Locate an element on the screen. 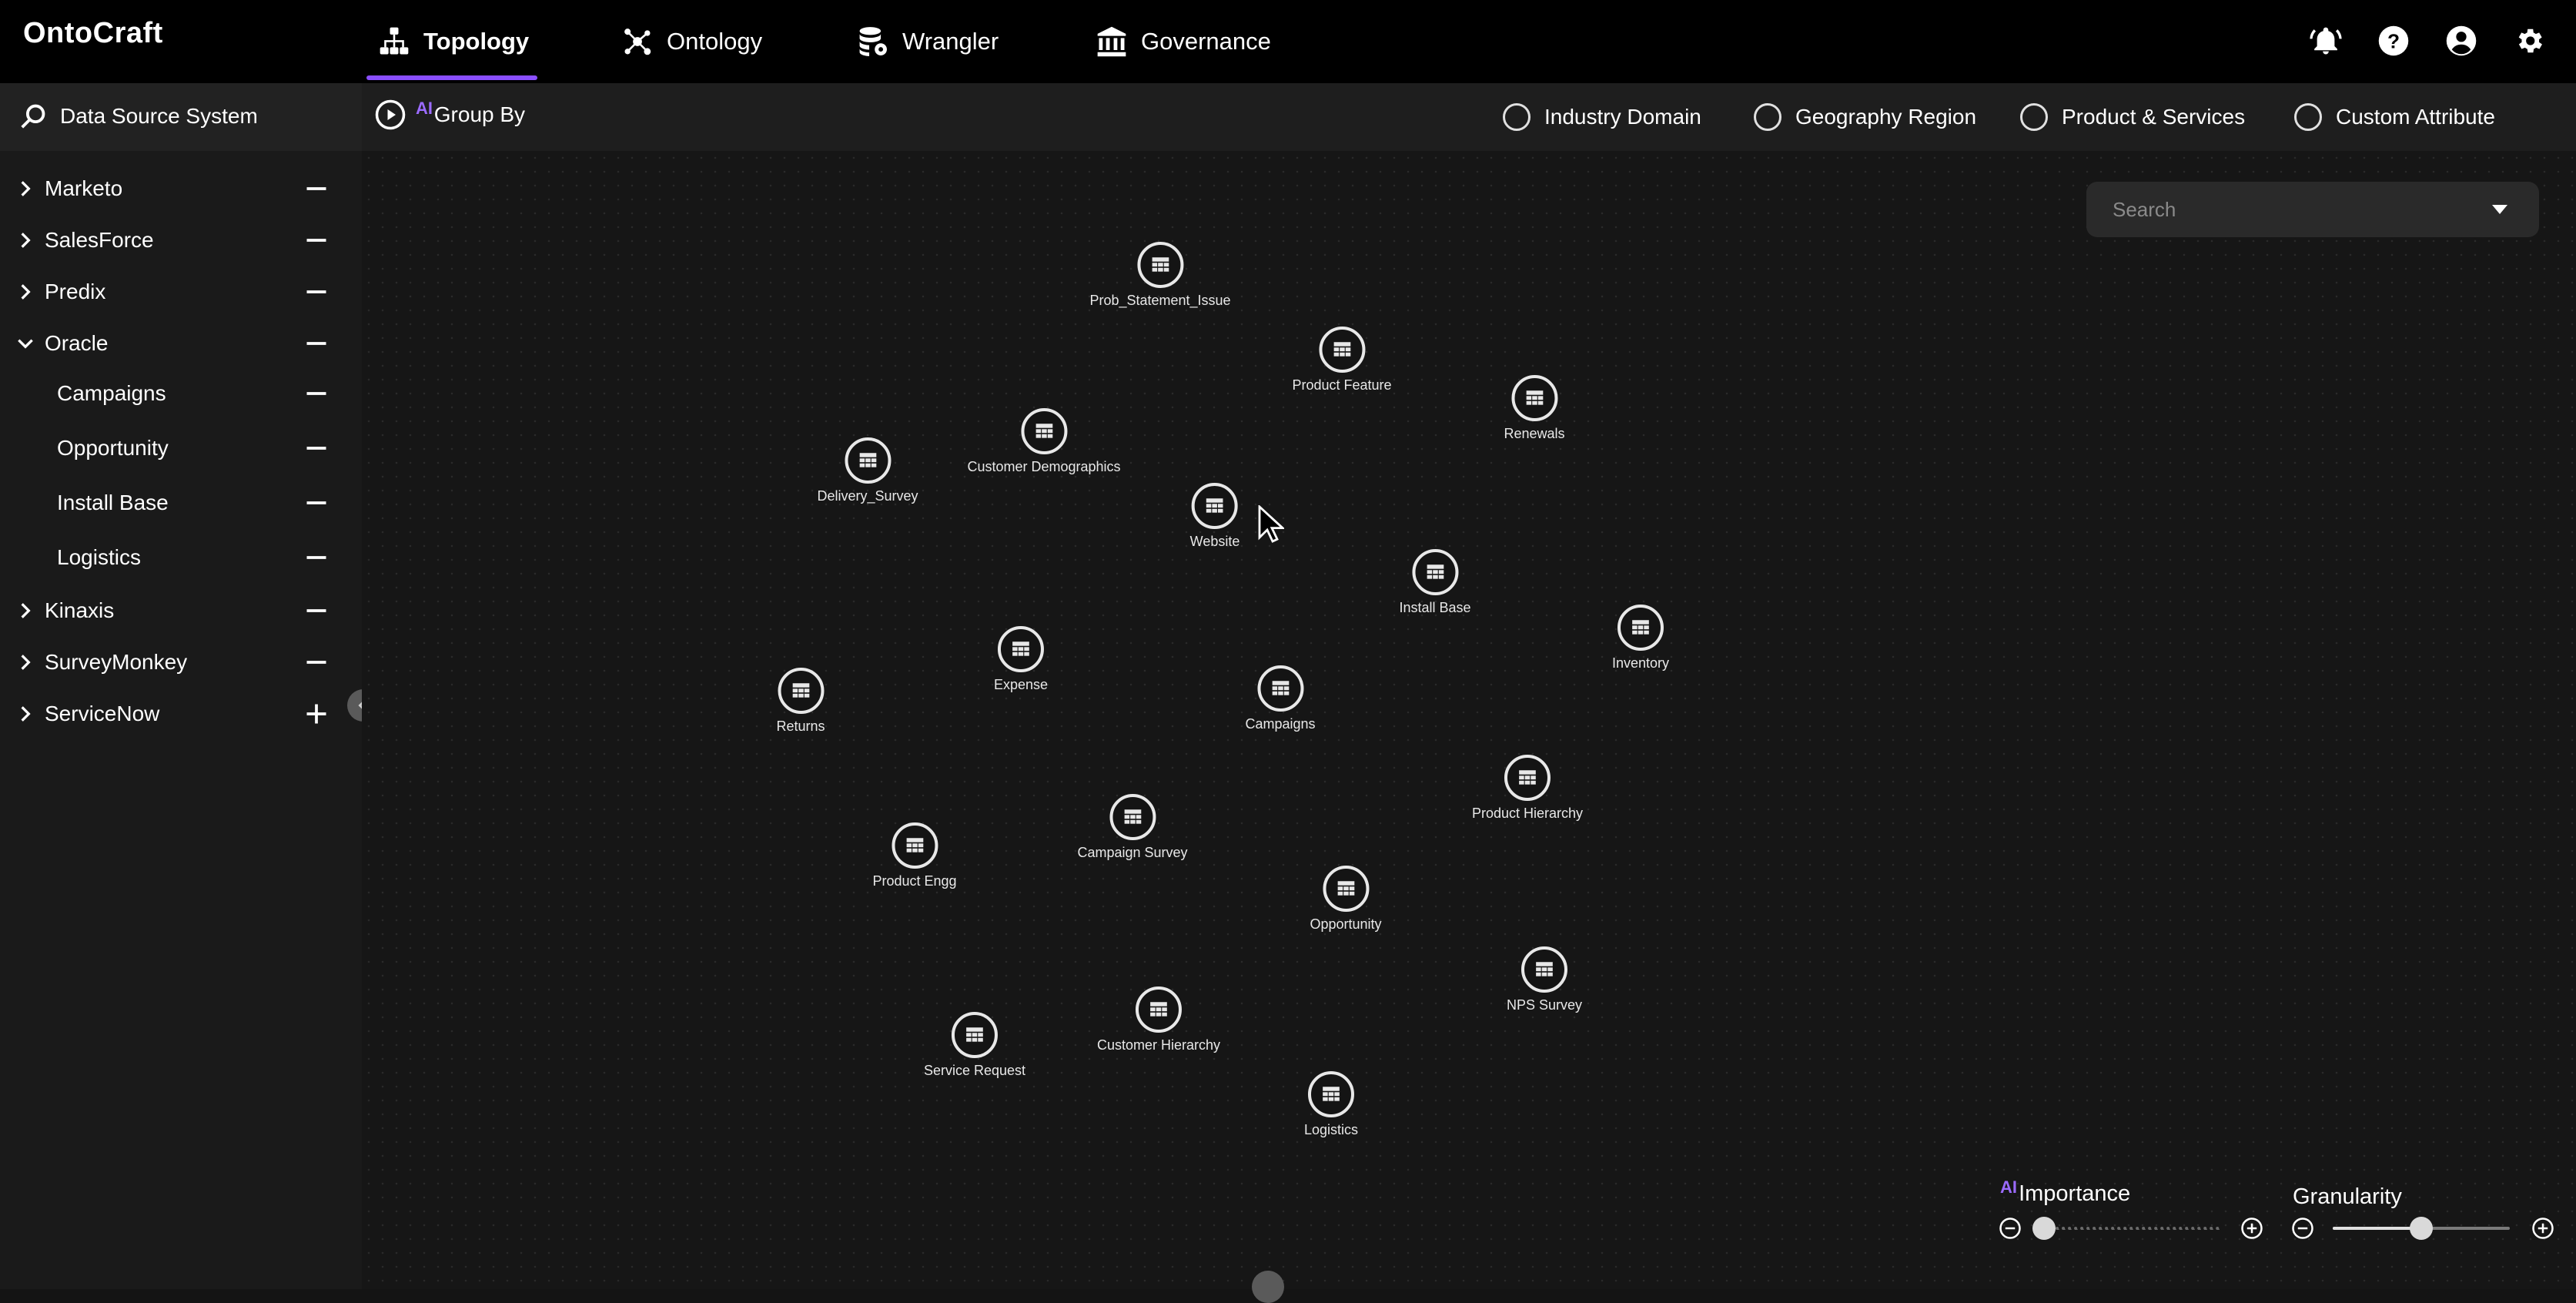  importance-slider-thumb is located at coordinates (2044, 1228).